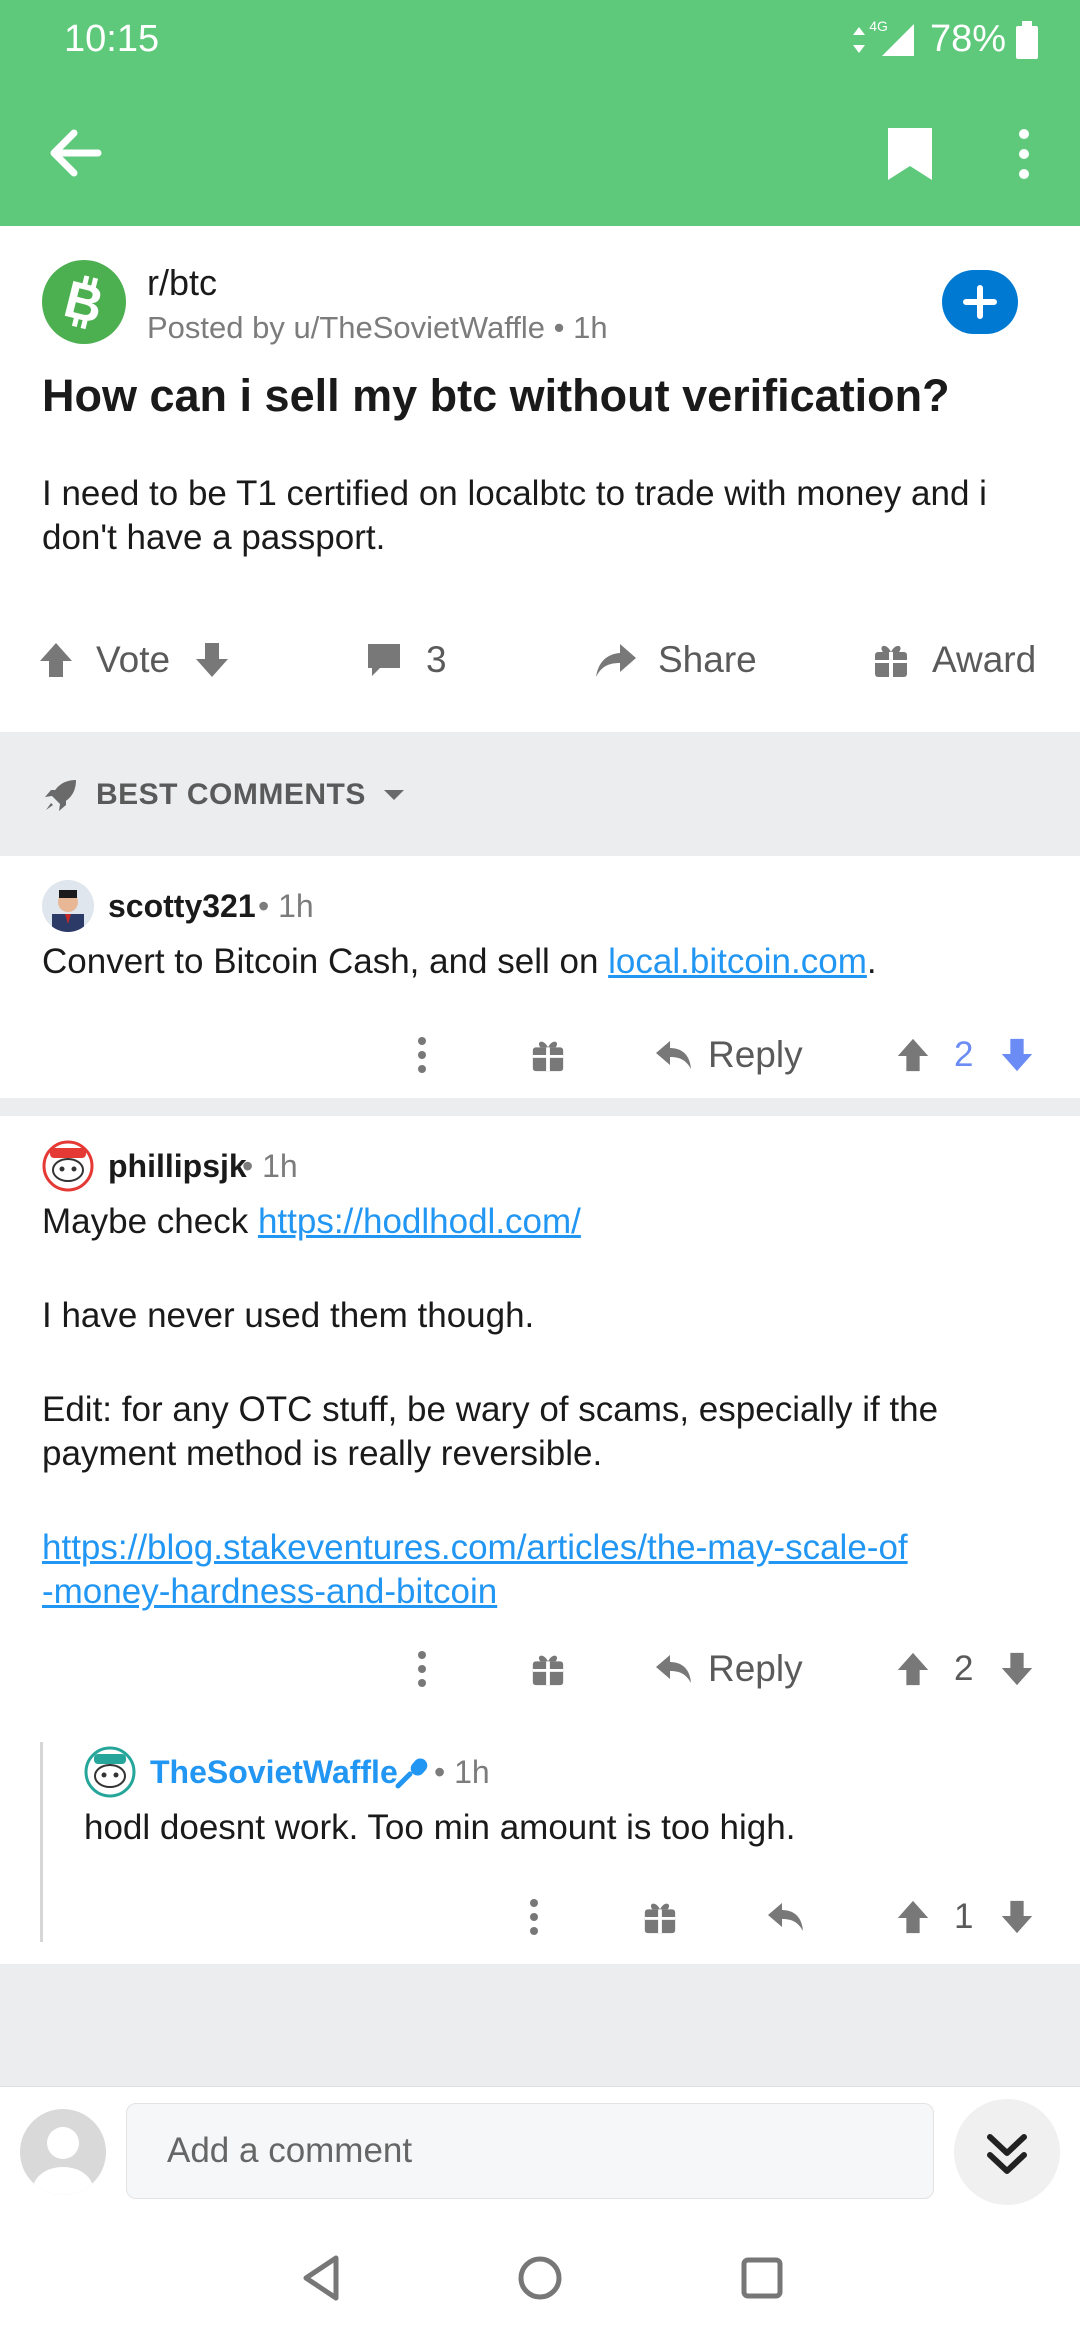  I want to click on comment-text: Maybe check, so click(150, 1221).